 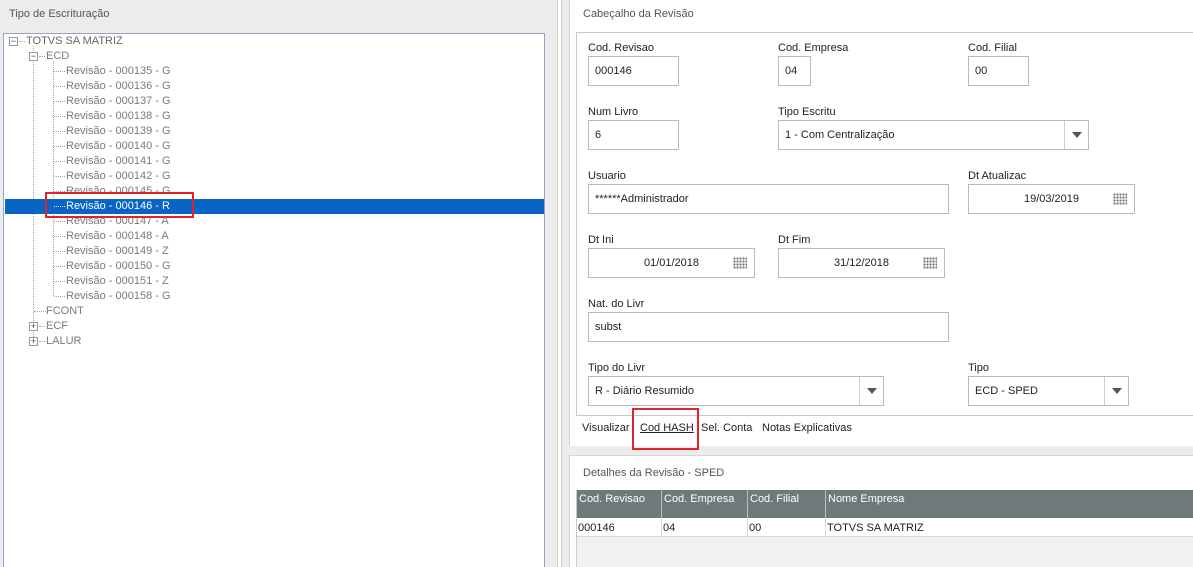 What do you see at coordinates (117, 251) in the screenshot?
I see `tree-item-revision: Revisão - 000149 - Z` at bounding box center [117, 251].